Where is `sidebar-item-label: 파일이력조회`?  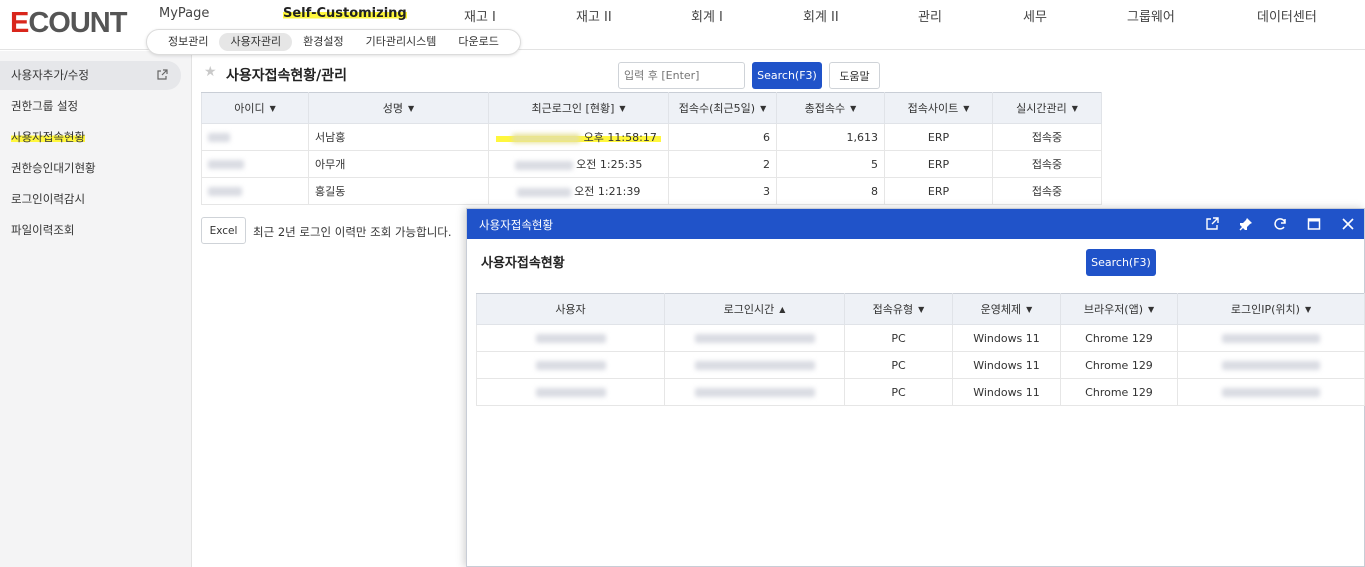
sidebar-item-label: 파일이력조회 is located at coordinates (43, 230).